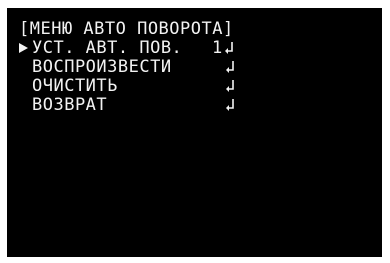 The width and height of the screenshot is (390, 263). I want to click on menu-item-label: ВОЗВРАТ, so click(70, 105).